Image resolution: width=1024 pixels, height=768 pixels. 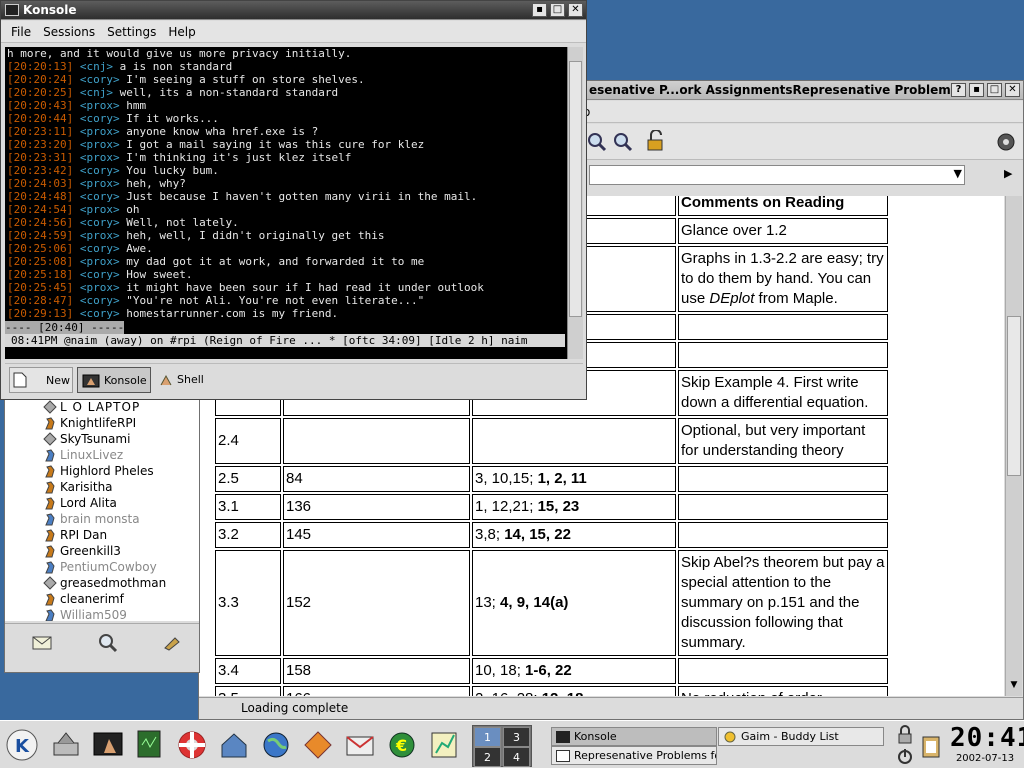 What do you see at coordinates (276, 745) in the screenshot?
I see `web-browser-icon` at bounding box center [276, 745].